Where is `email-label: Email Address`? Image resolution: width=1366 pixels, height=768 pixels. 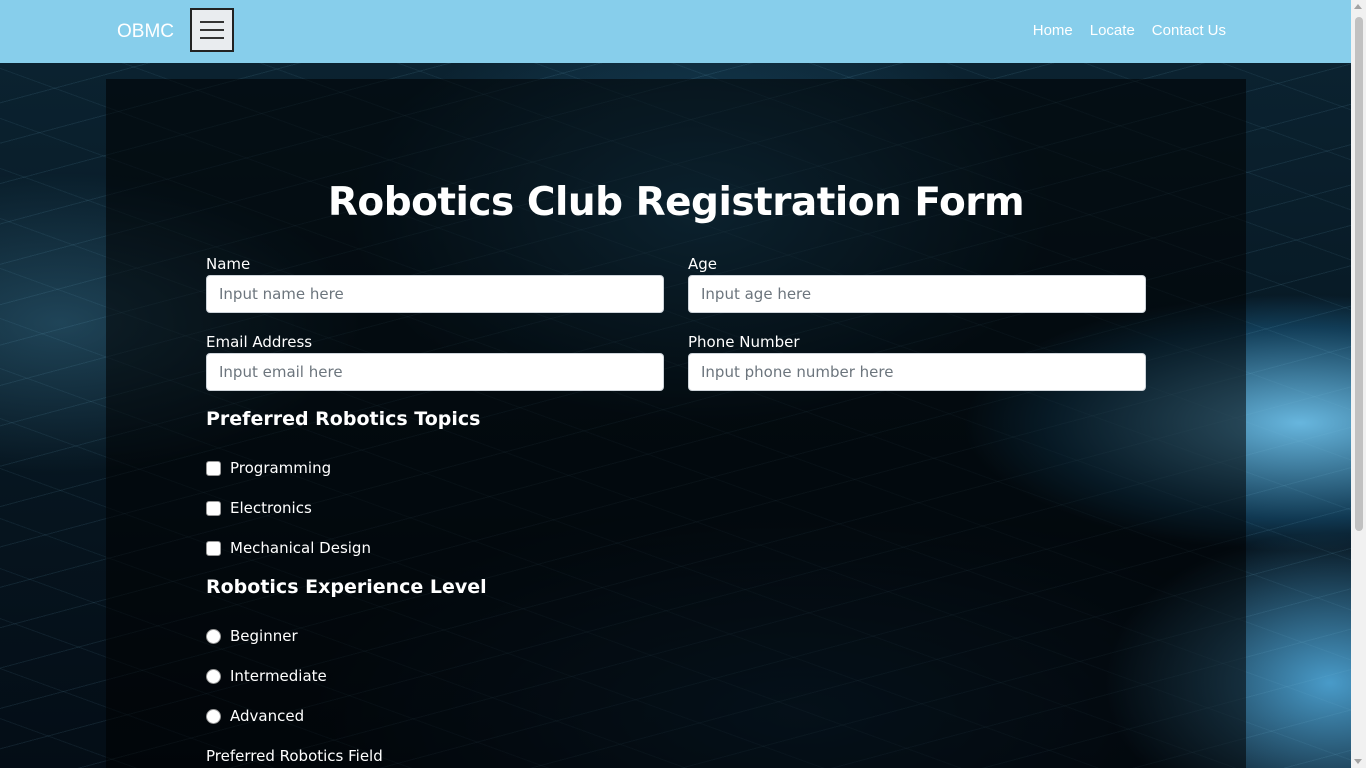
email-label: Email Address is located at coordinates (259, 342).